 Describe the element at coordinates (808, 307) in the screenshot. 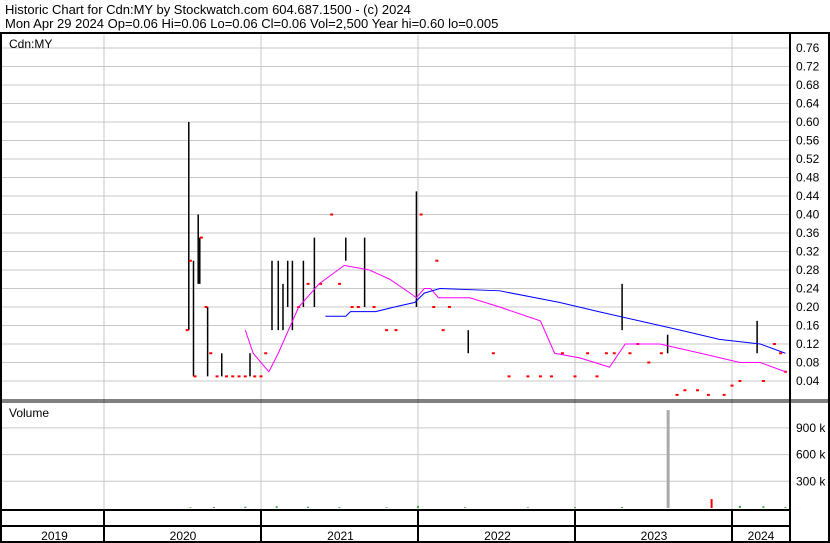

I see `price-tick-label: 0.20` at that location.